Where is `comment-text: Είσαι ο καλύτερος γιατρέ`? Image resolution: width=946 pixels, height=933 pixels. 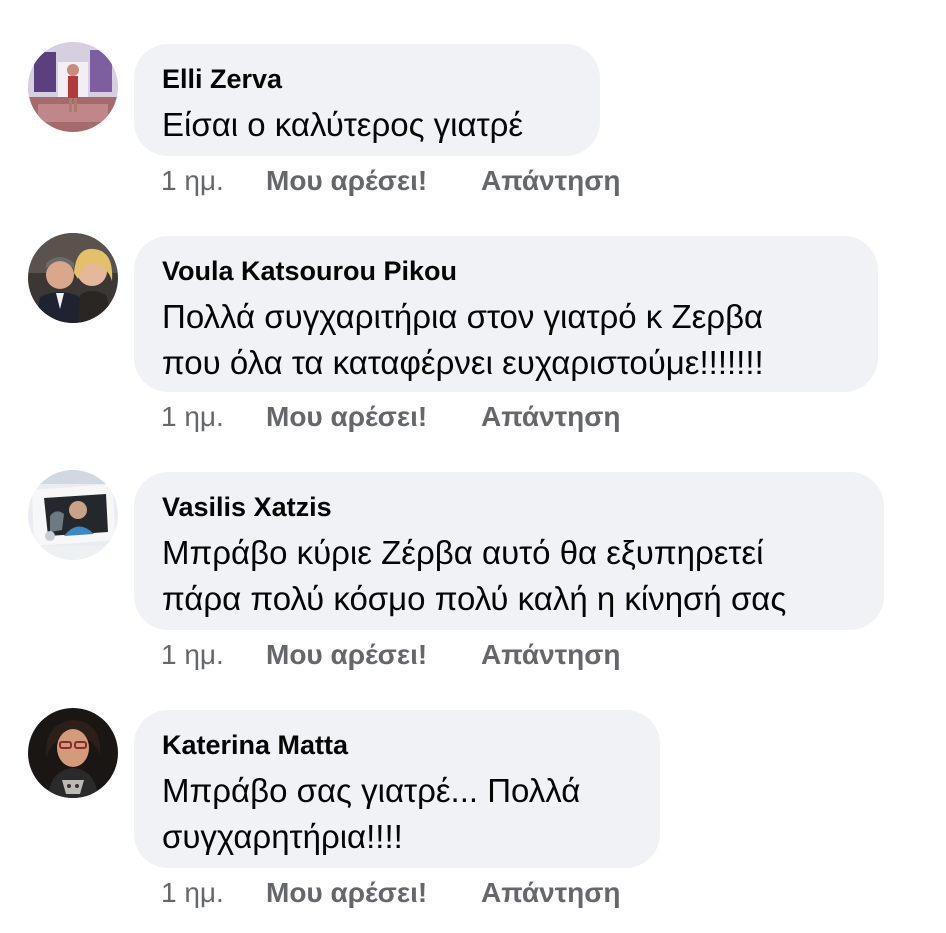 comment-text: Είσαι ο καλύτερος γιατρέ is located at coordinates (366, 125).